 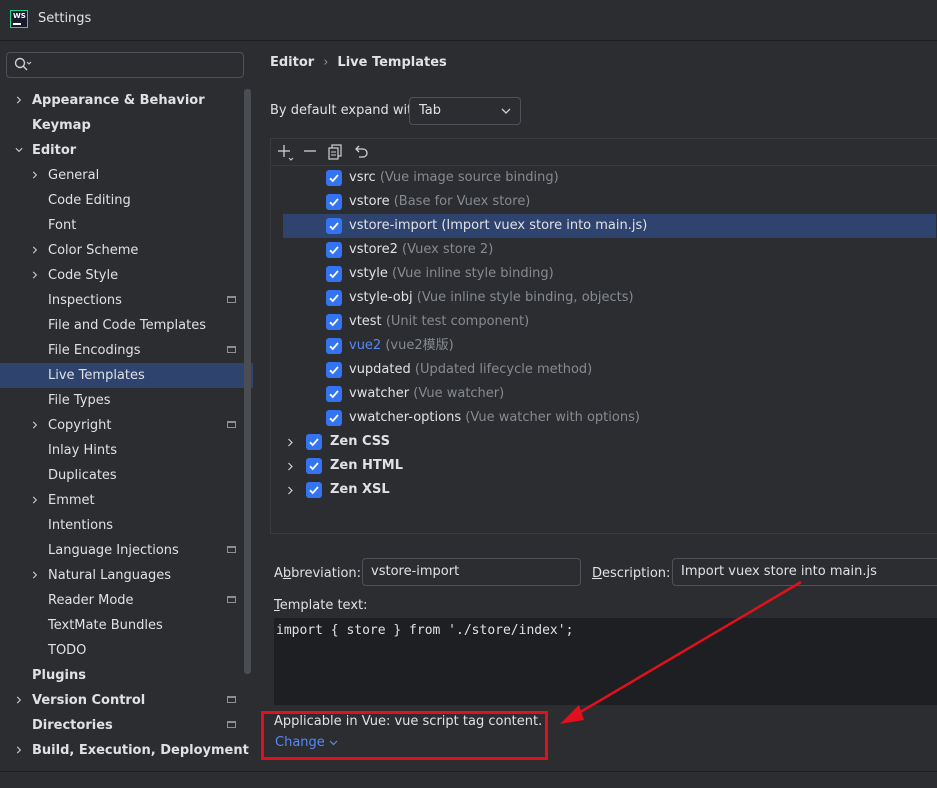 I want to click on sidebar-item-live-templates: Live Templates, so click(x=126, y=375).